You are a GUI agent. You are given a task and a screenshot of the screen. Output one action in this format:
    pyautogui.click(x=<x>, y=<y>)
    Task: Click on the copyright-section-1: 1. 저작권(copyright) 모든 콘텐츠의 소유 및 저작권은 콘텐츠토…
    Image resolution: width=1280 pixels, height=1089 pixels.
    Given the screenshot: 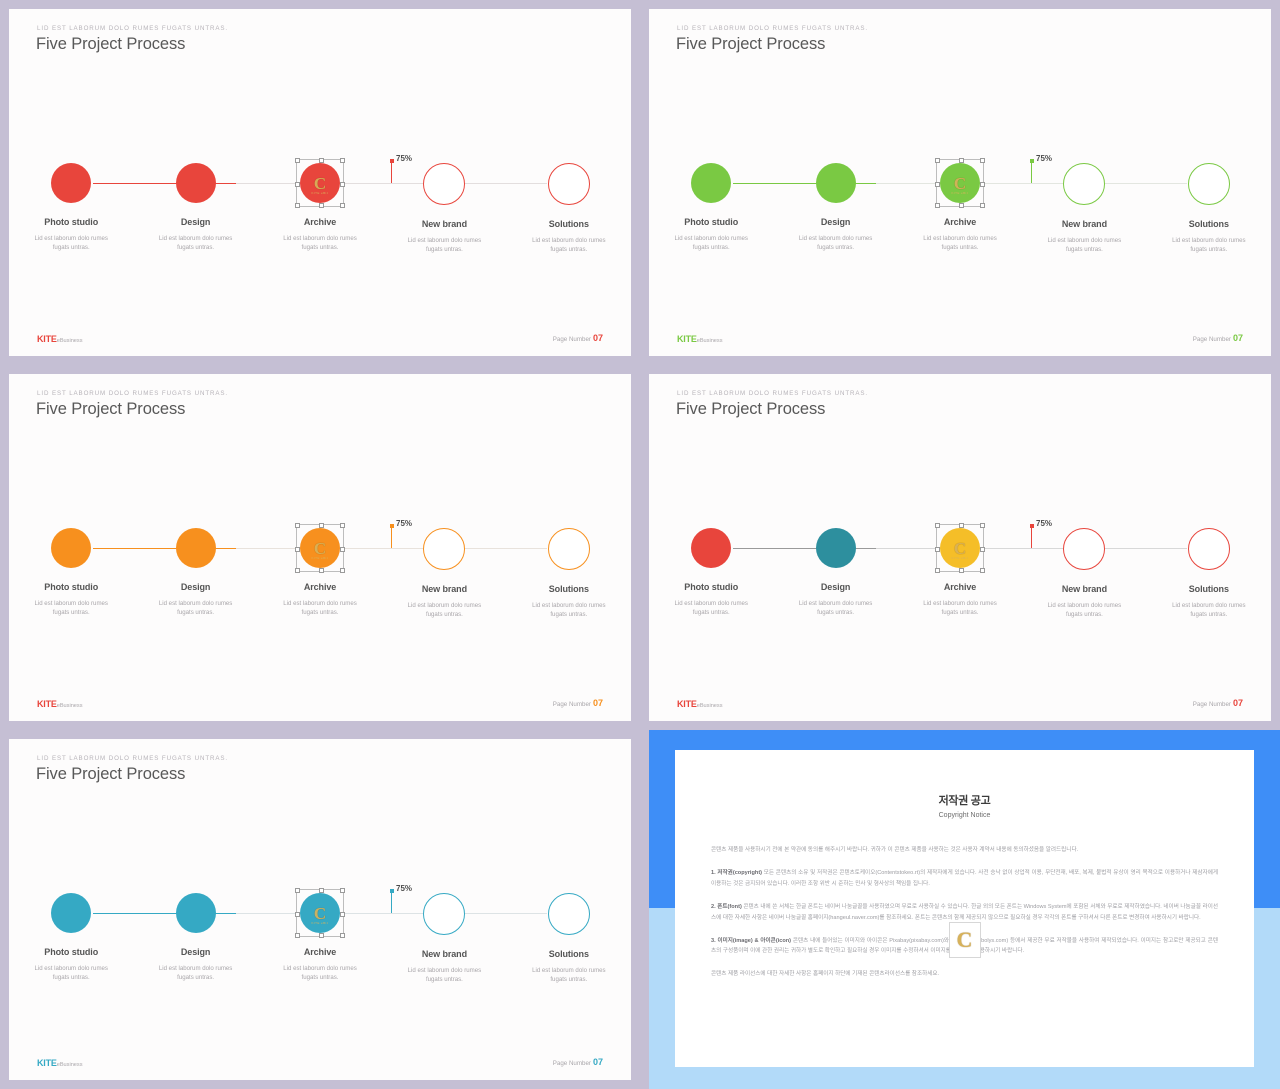 What is the action you would take?
    pyautogui.click(x=964, y=879)
    